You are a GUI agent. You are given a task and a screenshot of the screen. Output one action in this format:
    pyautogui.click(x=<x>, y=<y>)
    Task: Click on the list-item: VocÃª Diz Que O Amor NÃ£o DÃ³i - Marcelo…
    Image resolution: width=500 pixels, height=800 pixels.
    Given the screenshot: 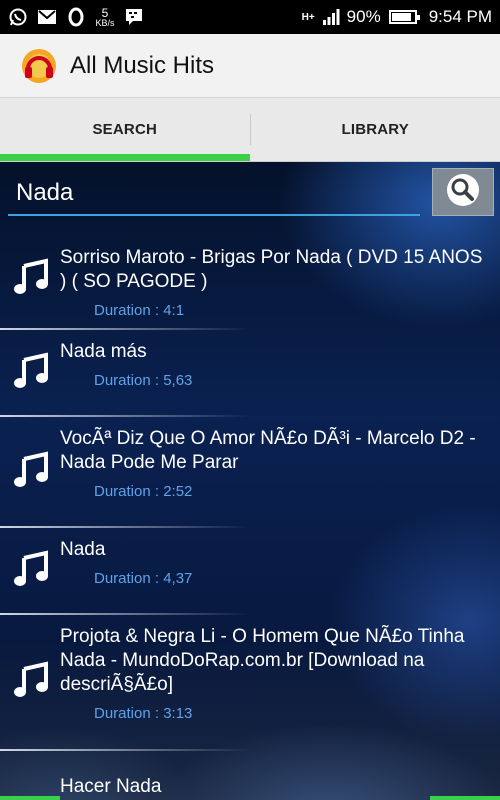 What is the action you would take?
    pyautogui.click(x=250, y=470)
    